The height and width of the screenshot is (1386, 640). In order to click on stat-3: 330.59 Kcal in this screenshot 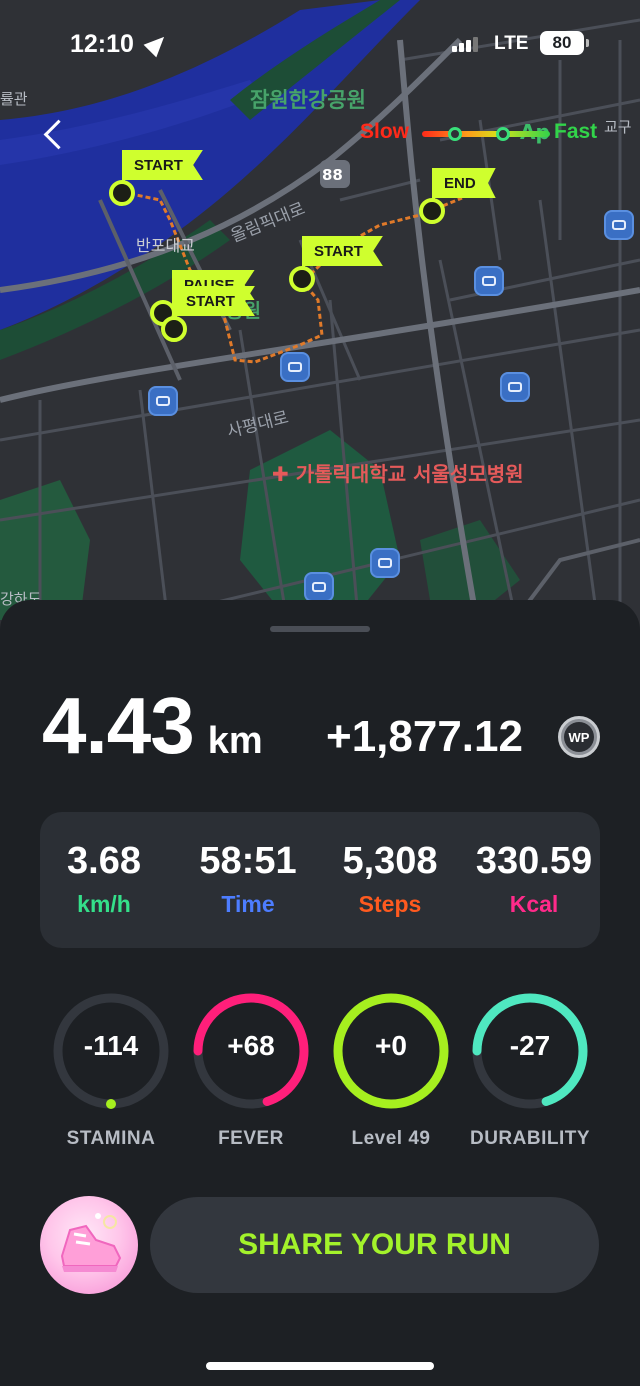, I will do `click(534, 879)`.